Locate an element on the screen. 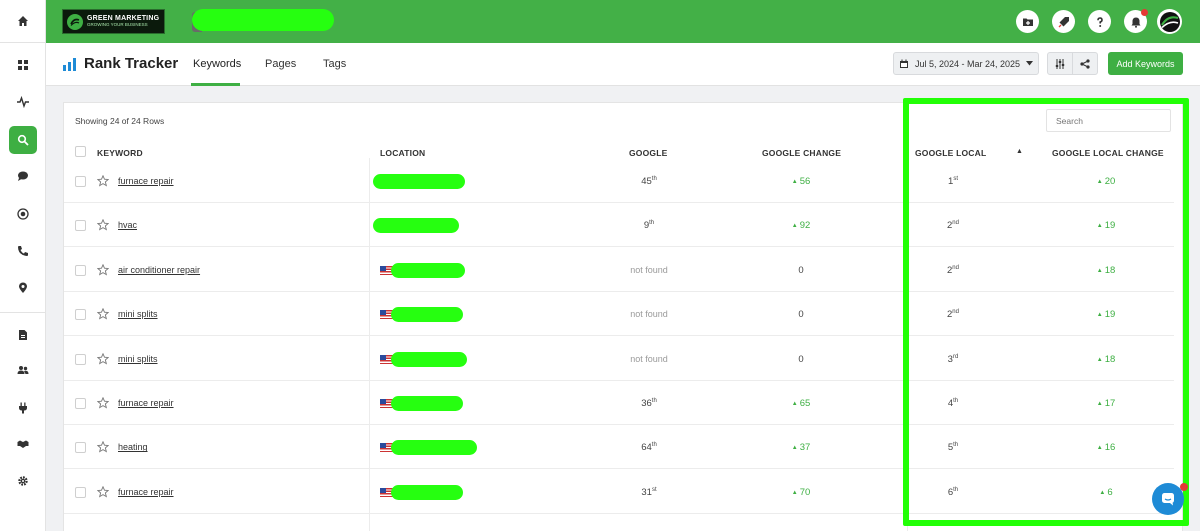 The height and width of the screenshot is (531, 1200). google-rank: 9th is located at coordinates (649, 225).